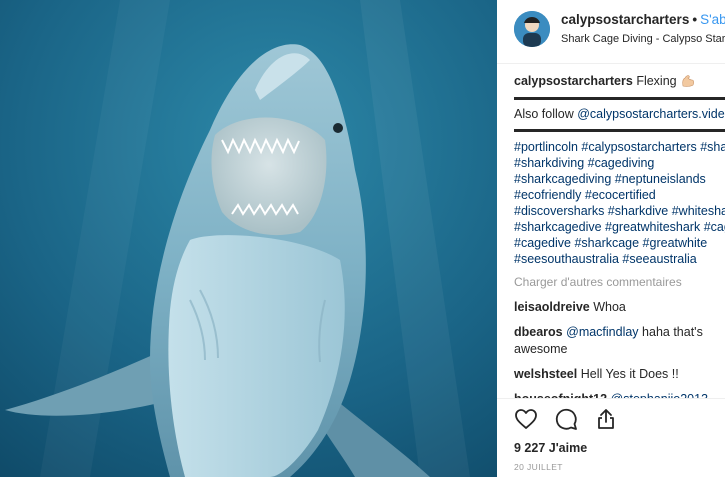  What do you see at coordinates (625, 19) in the screenshot?
I see `post-author-username: calypsostarcharters` at bounding box center [625, 19].